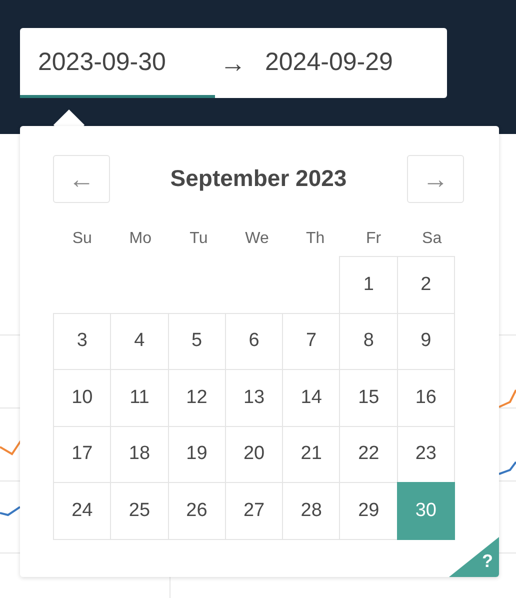 Image resolution: width=516 pixels, height=598 pixels. What do you see at coordinates (435, 178) in the screenshot?
I see `next-month-button: →` at bounding box center [435, 178].